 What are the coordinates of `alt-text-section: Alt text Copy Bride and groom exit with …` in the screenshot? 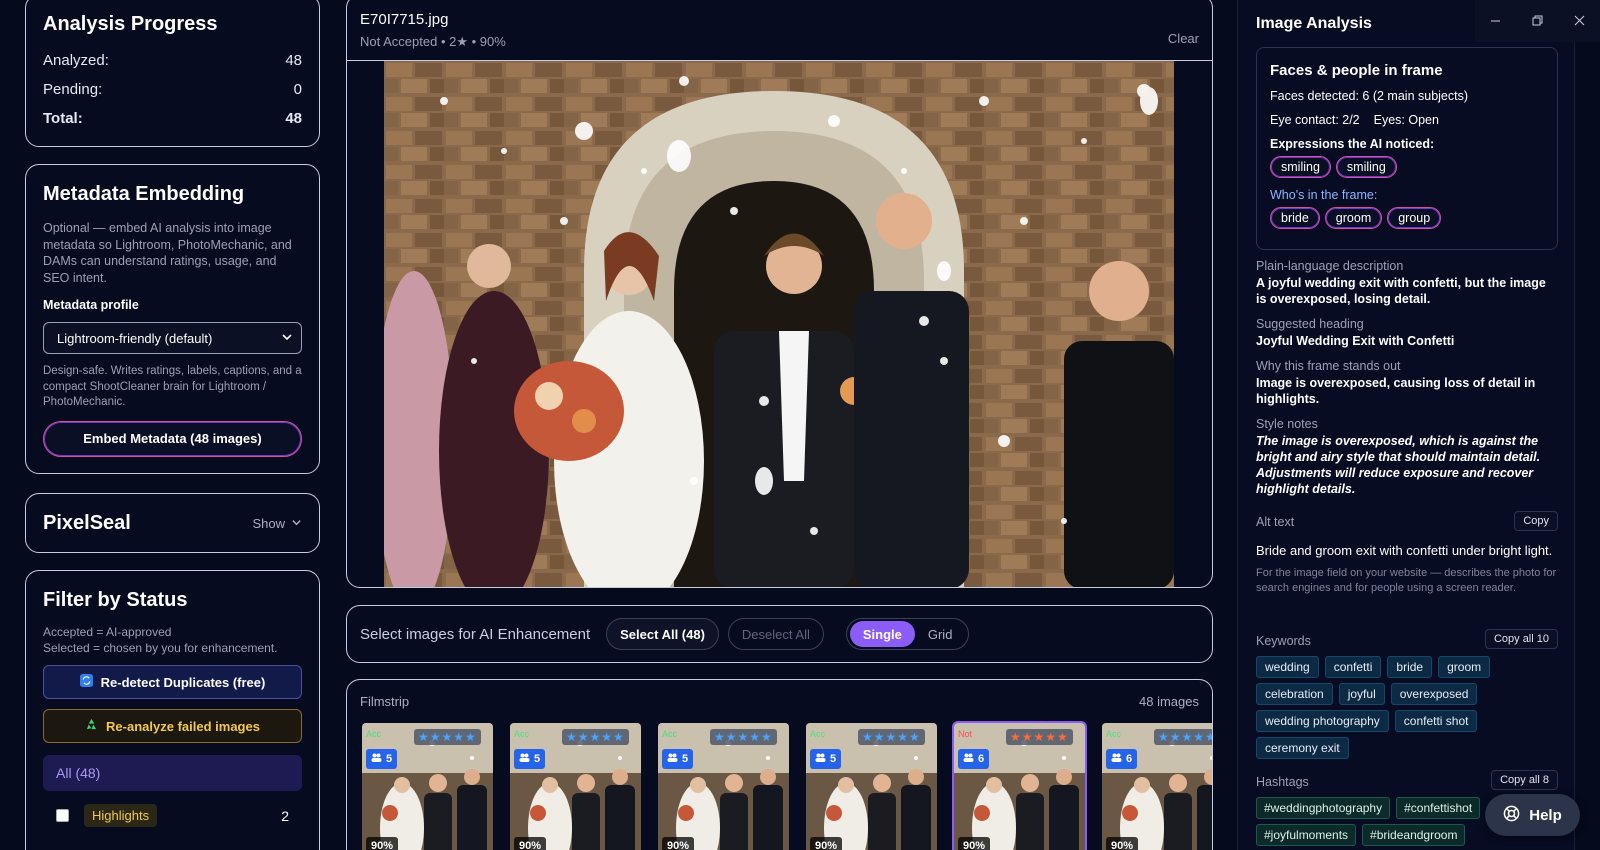 It's located at (1407, 553).